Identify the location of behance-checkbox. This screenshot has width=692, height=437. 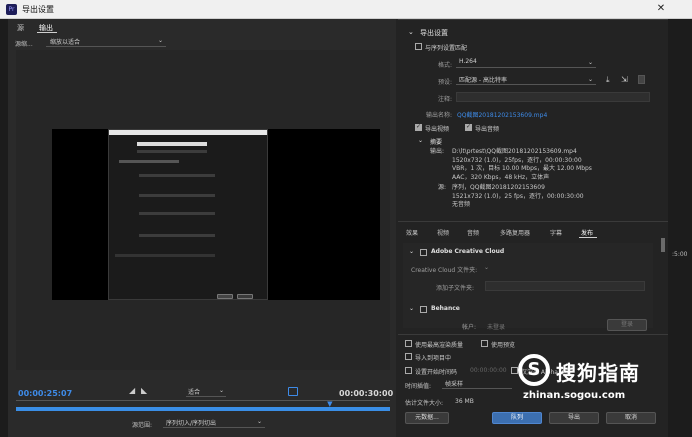
(423, 309).